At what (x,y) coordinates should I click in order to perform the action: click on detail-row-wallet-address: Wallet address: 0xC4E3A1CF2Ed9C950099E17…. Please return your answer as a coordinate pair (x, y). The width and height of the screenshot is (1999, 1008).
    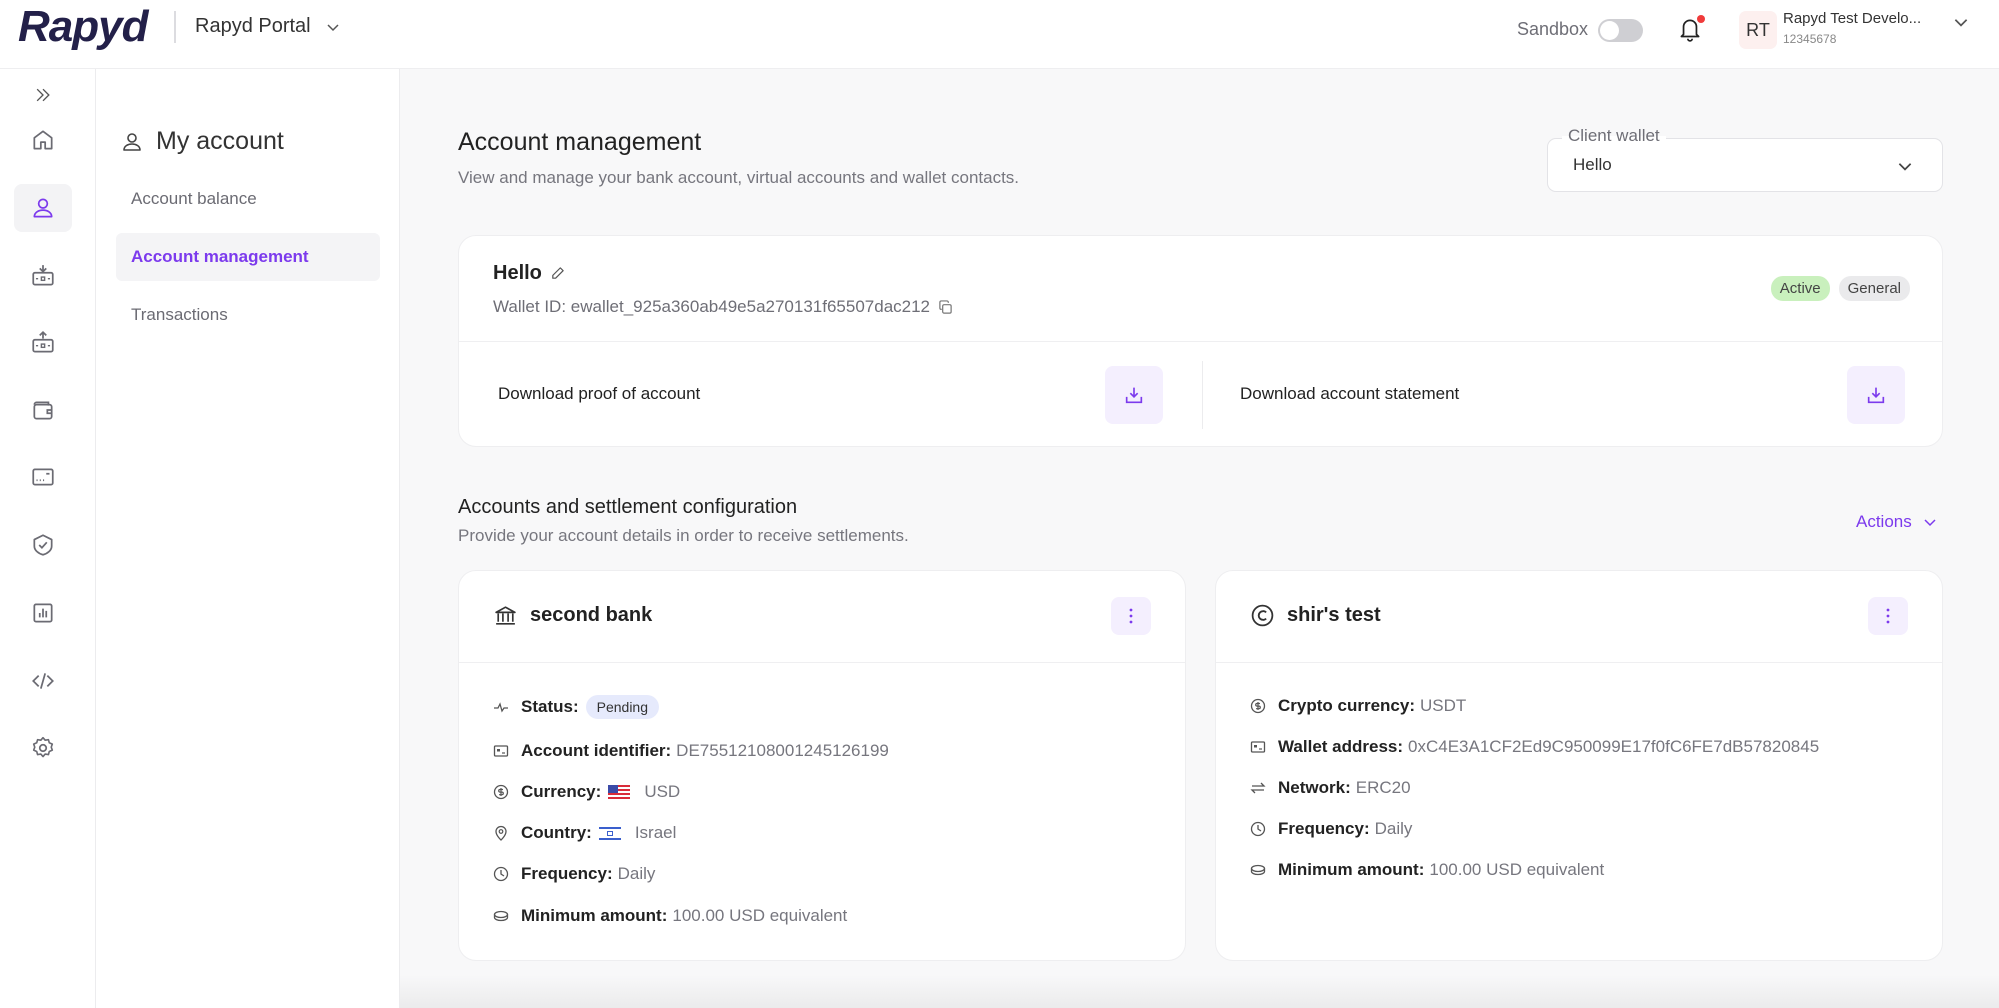
    Looking at the image, I should click on (1534, 747).